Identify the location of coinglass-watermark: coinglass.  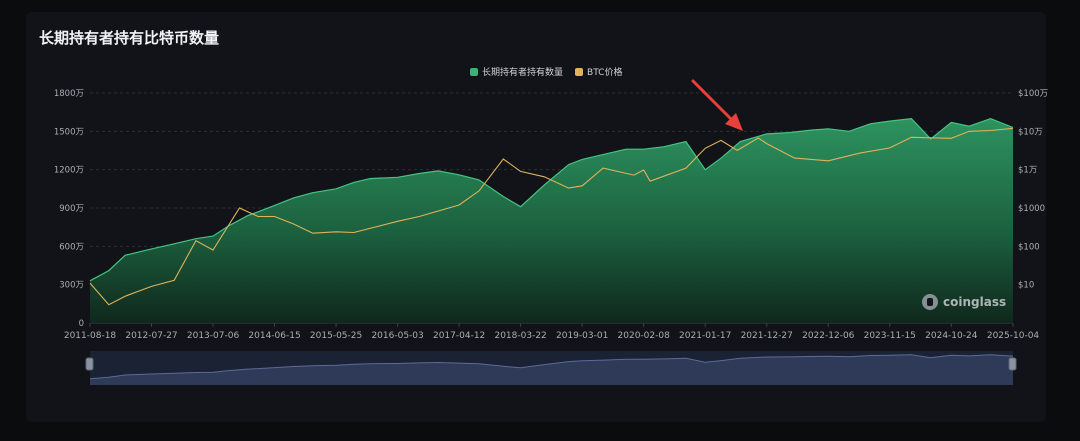
(964, 302).